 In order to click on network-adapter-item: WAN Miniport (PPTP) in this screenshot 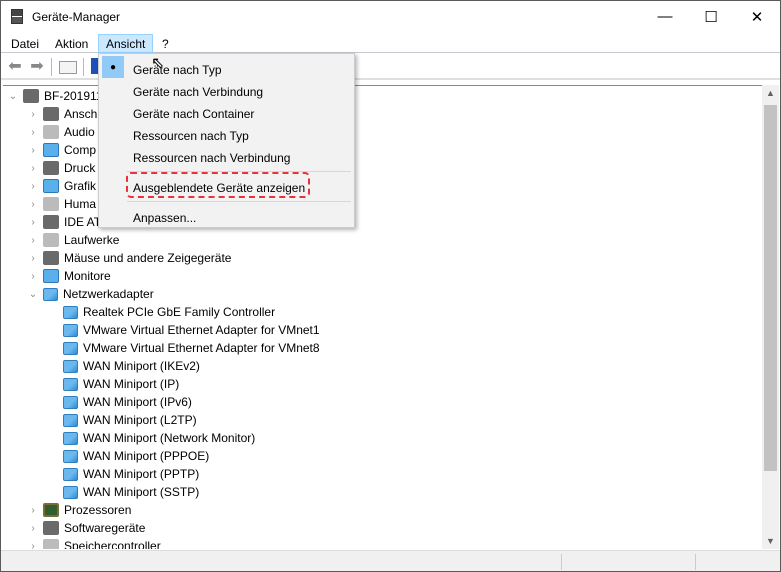, I will do `click(123, 474)`.